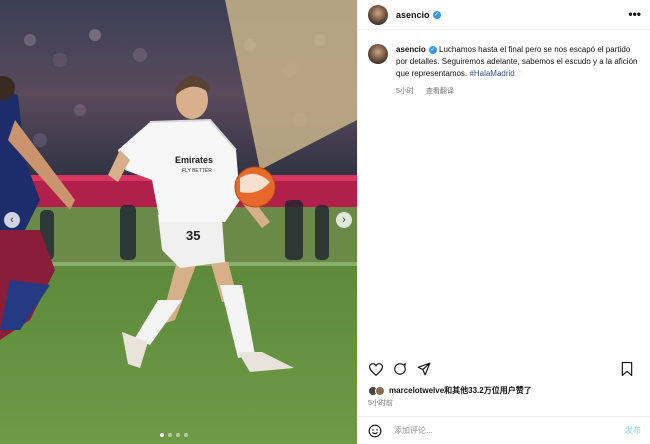 This screenshot has height=444, width=650. What do you see at coordinates (413, 15) in the screenshot?
I see `username: asencio` at bounding box center [413, 15].